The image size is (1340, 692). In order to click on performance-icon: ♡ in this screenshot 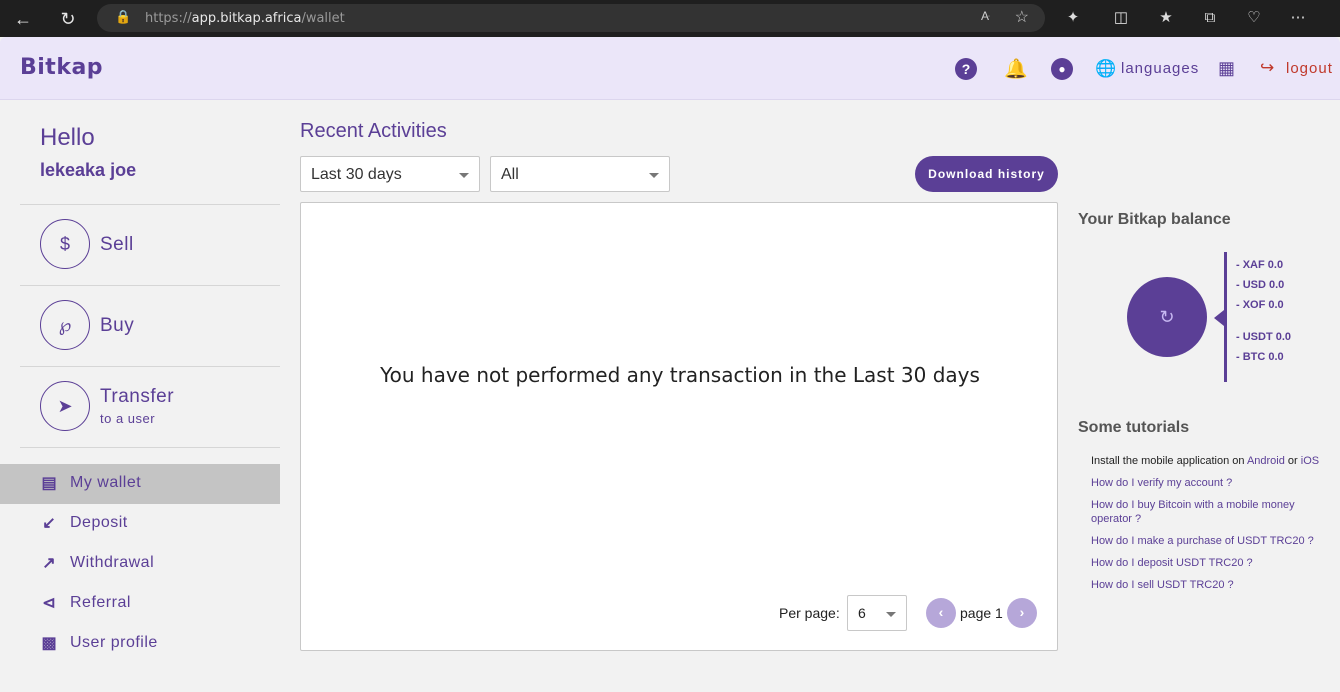, I will do `click(1254, 18)`.